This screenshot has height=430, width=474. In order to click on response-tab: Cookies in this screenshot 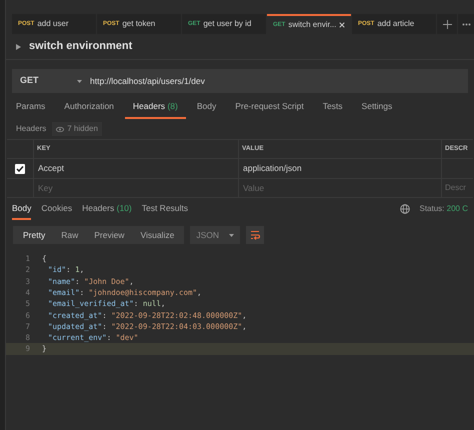, I will do `click(56, 211)`.